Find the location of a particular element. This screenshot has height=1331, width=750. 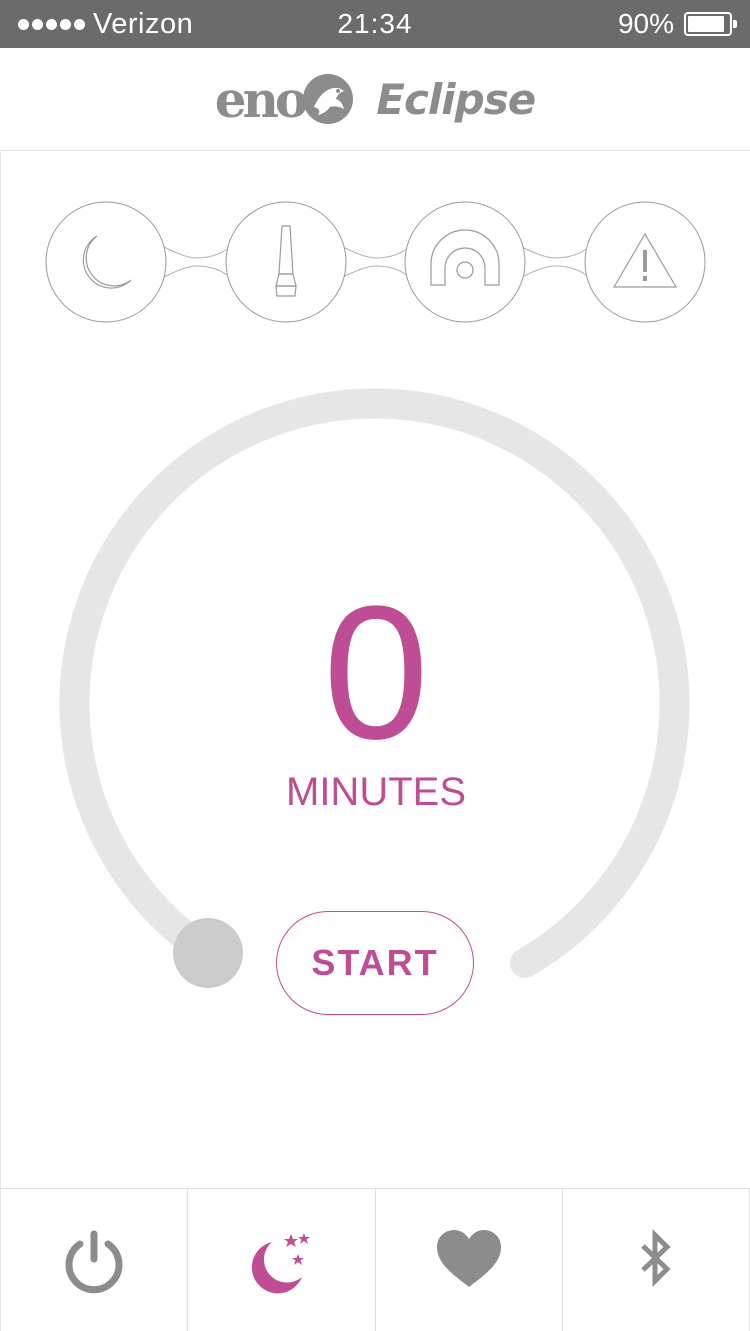

battery-percent: 90% is located at coordinates (645, 23).